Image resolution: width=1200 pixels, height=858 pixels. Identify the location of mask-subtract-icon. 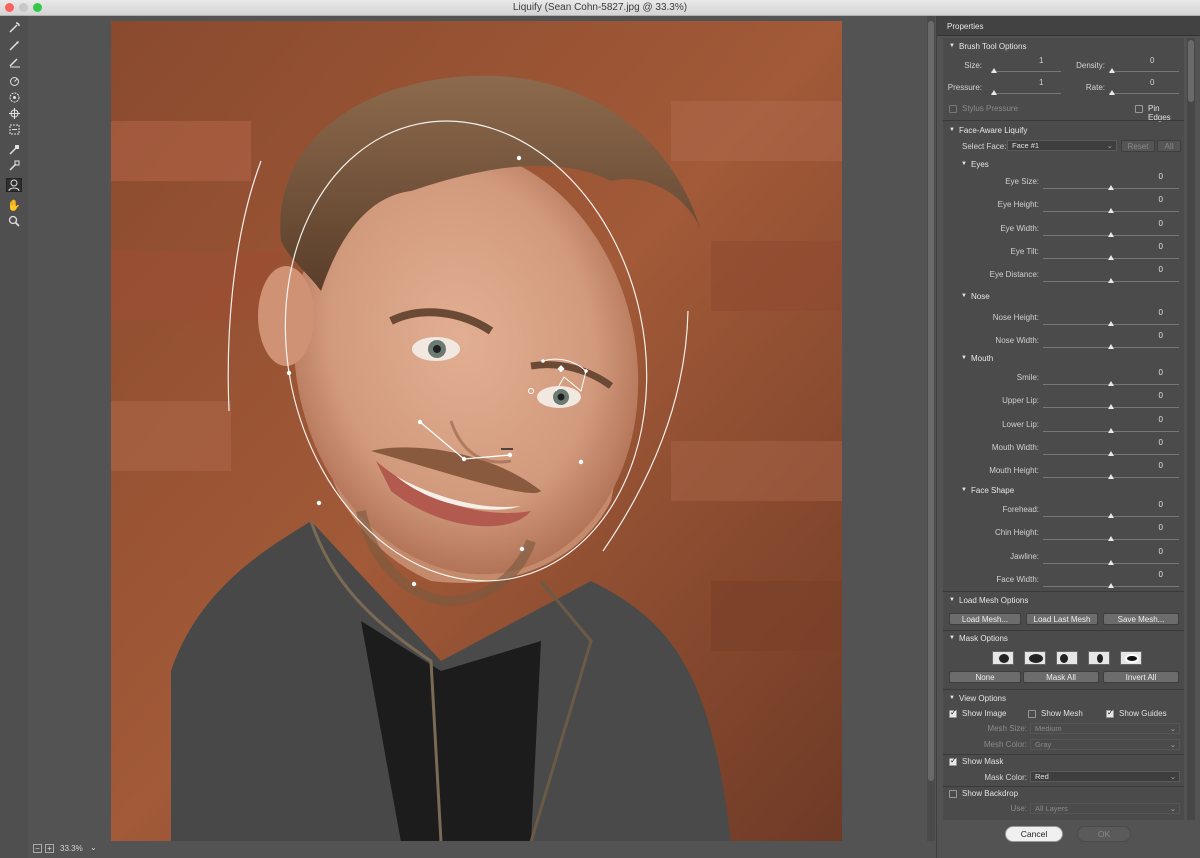
(1067, 658).